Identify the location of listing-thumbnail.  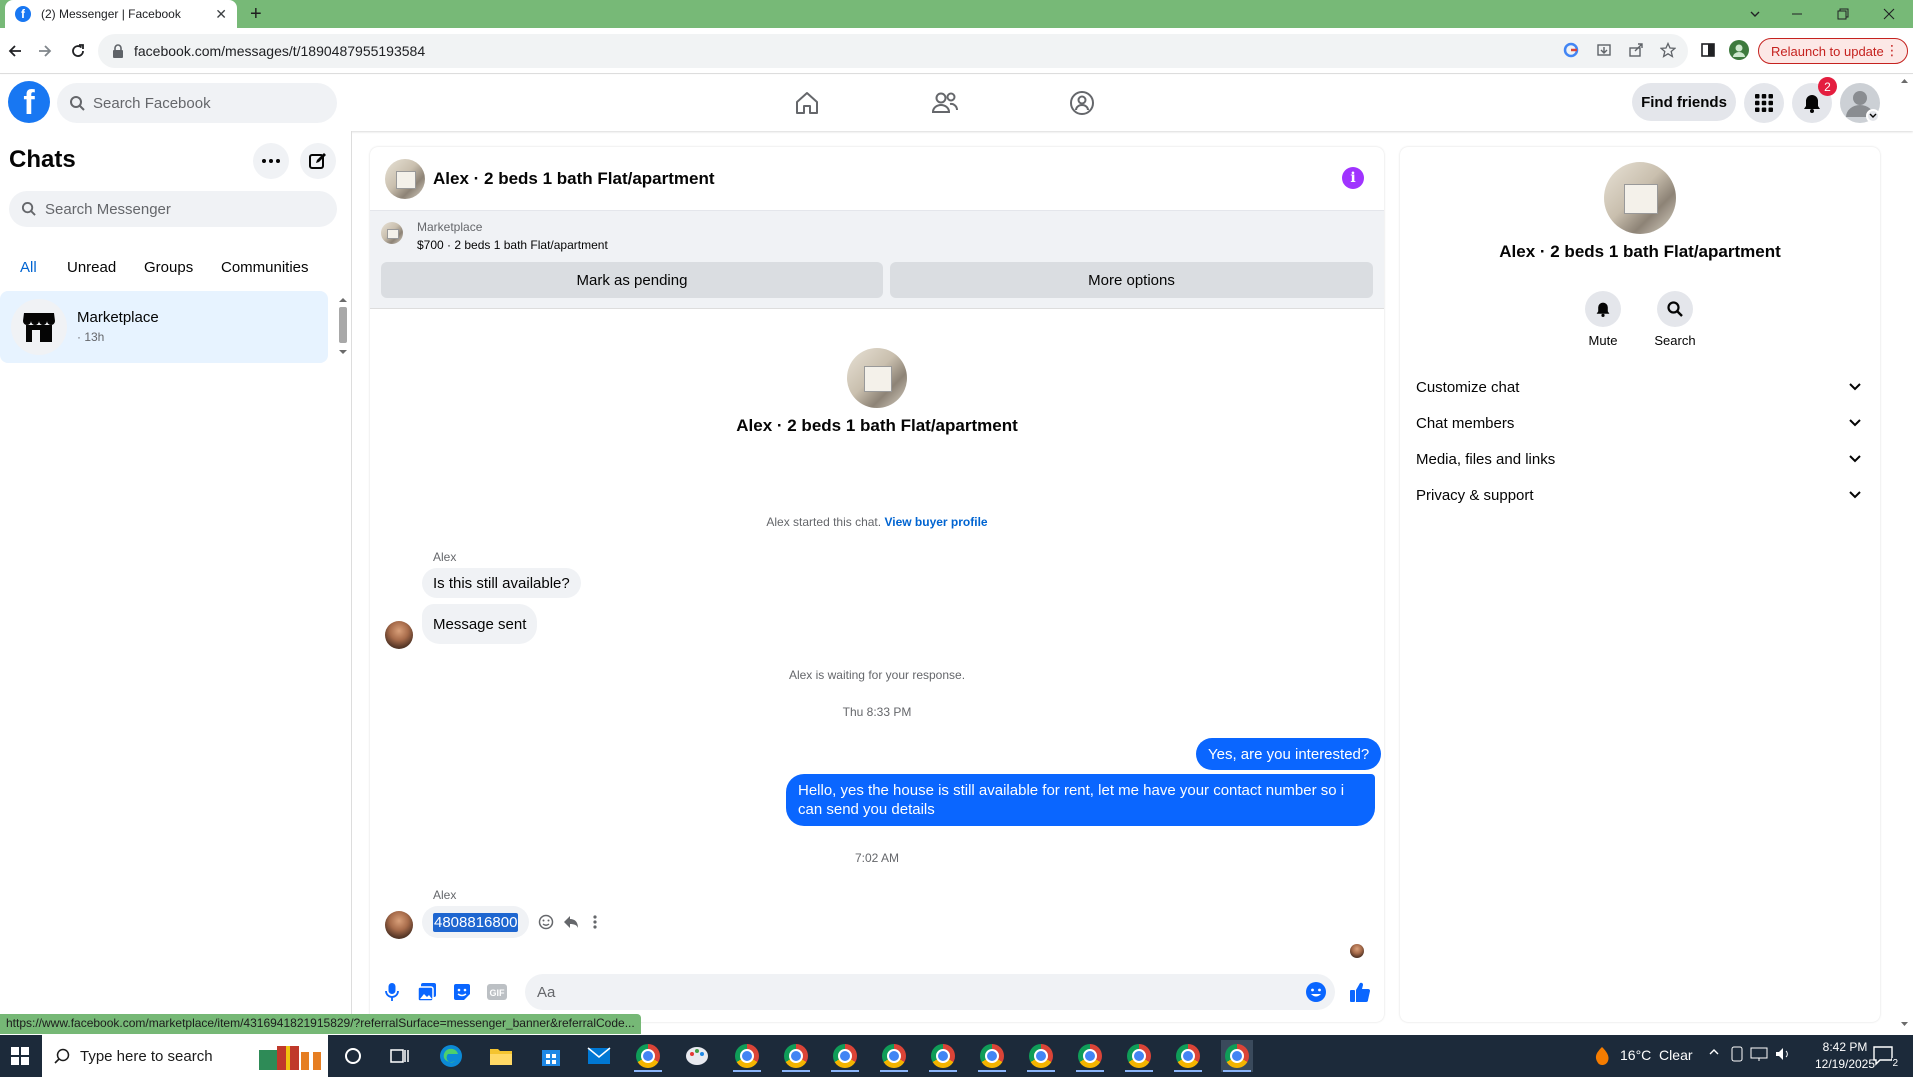
(392, 233).